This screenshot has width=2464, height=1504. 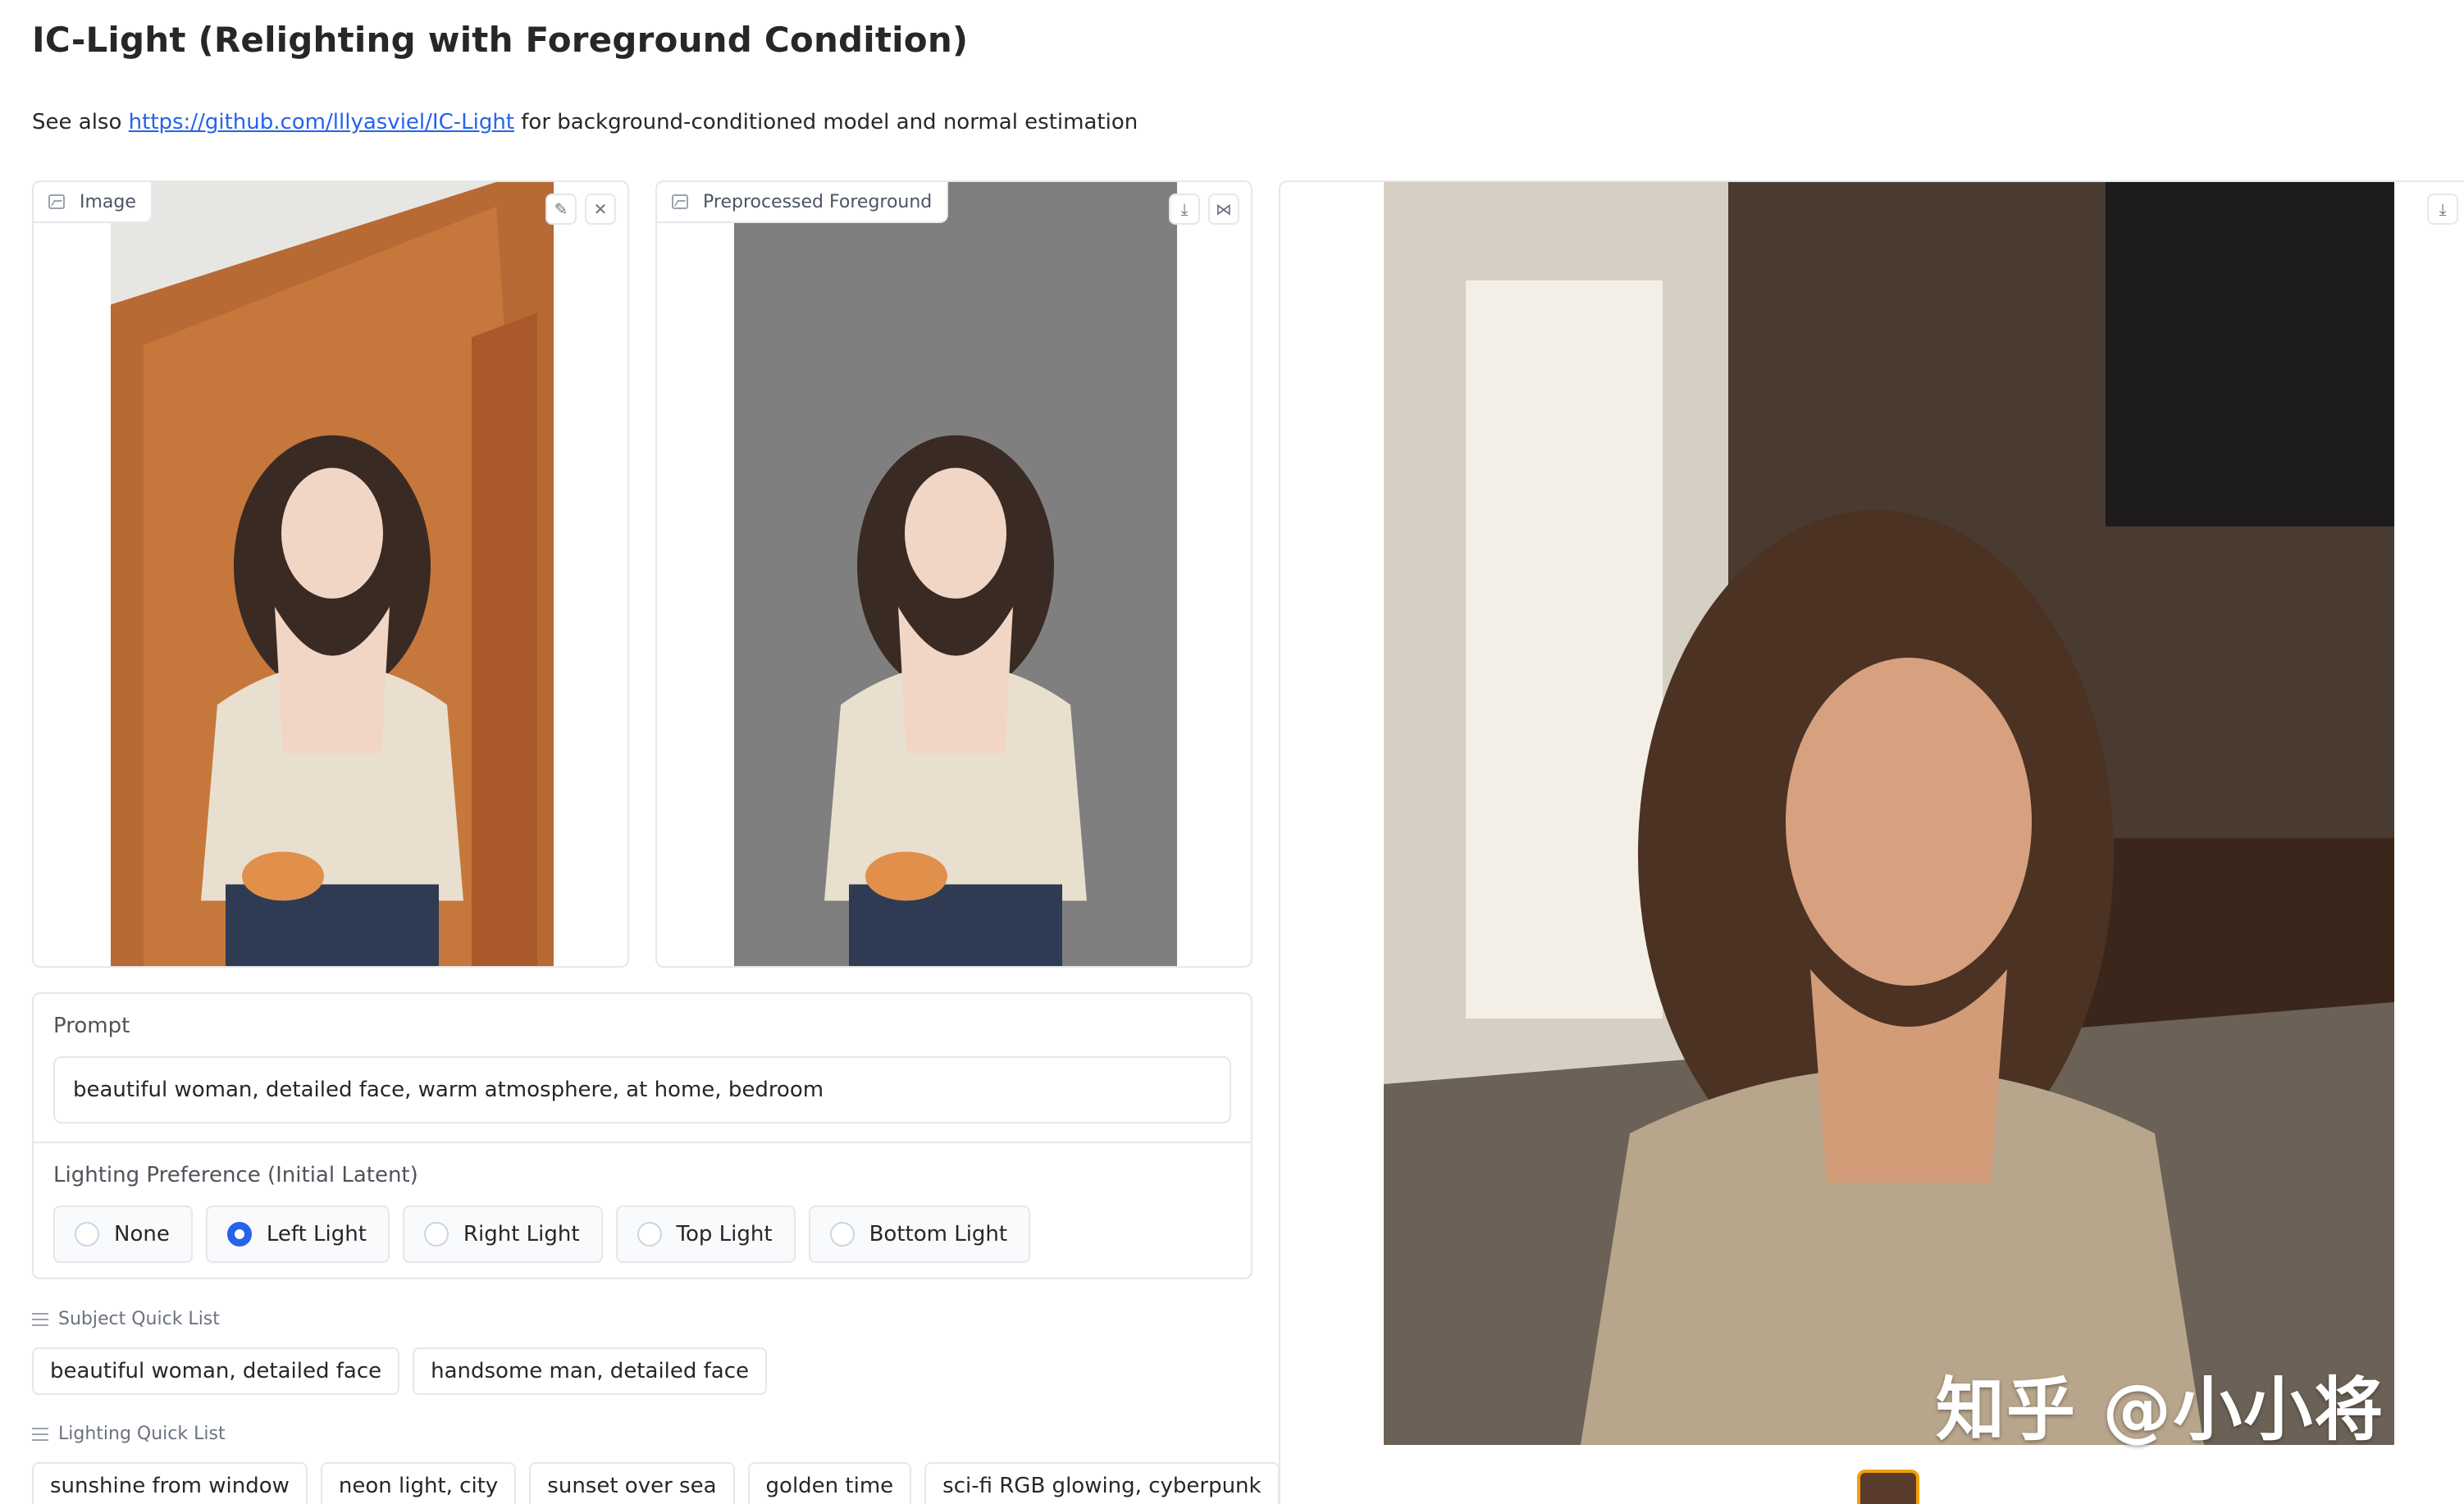 What do you see at coordinates (316, 1234) in the screenshot?
I see `radio-label: Left Light` at bounding box center [316, 1234].